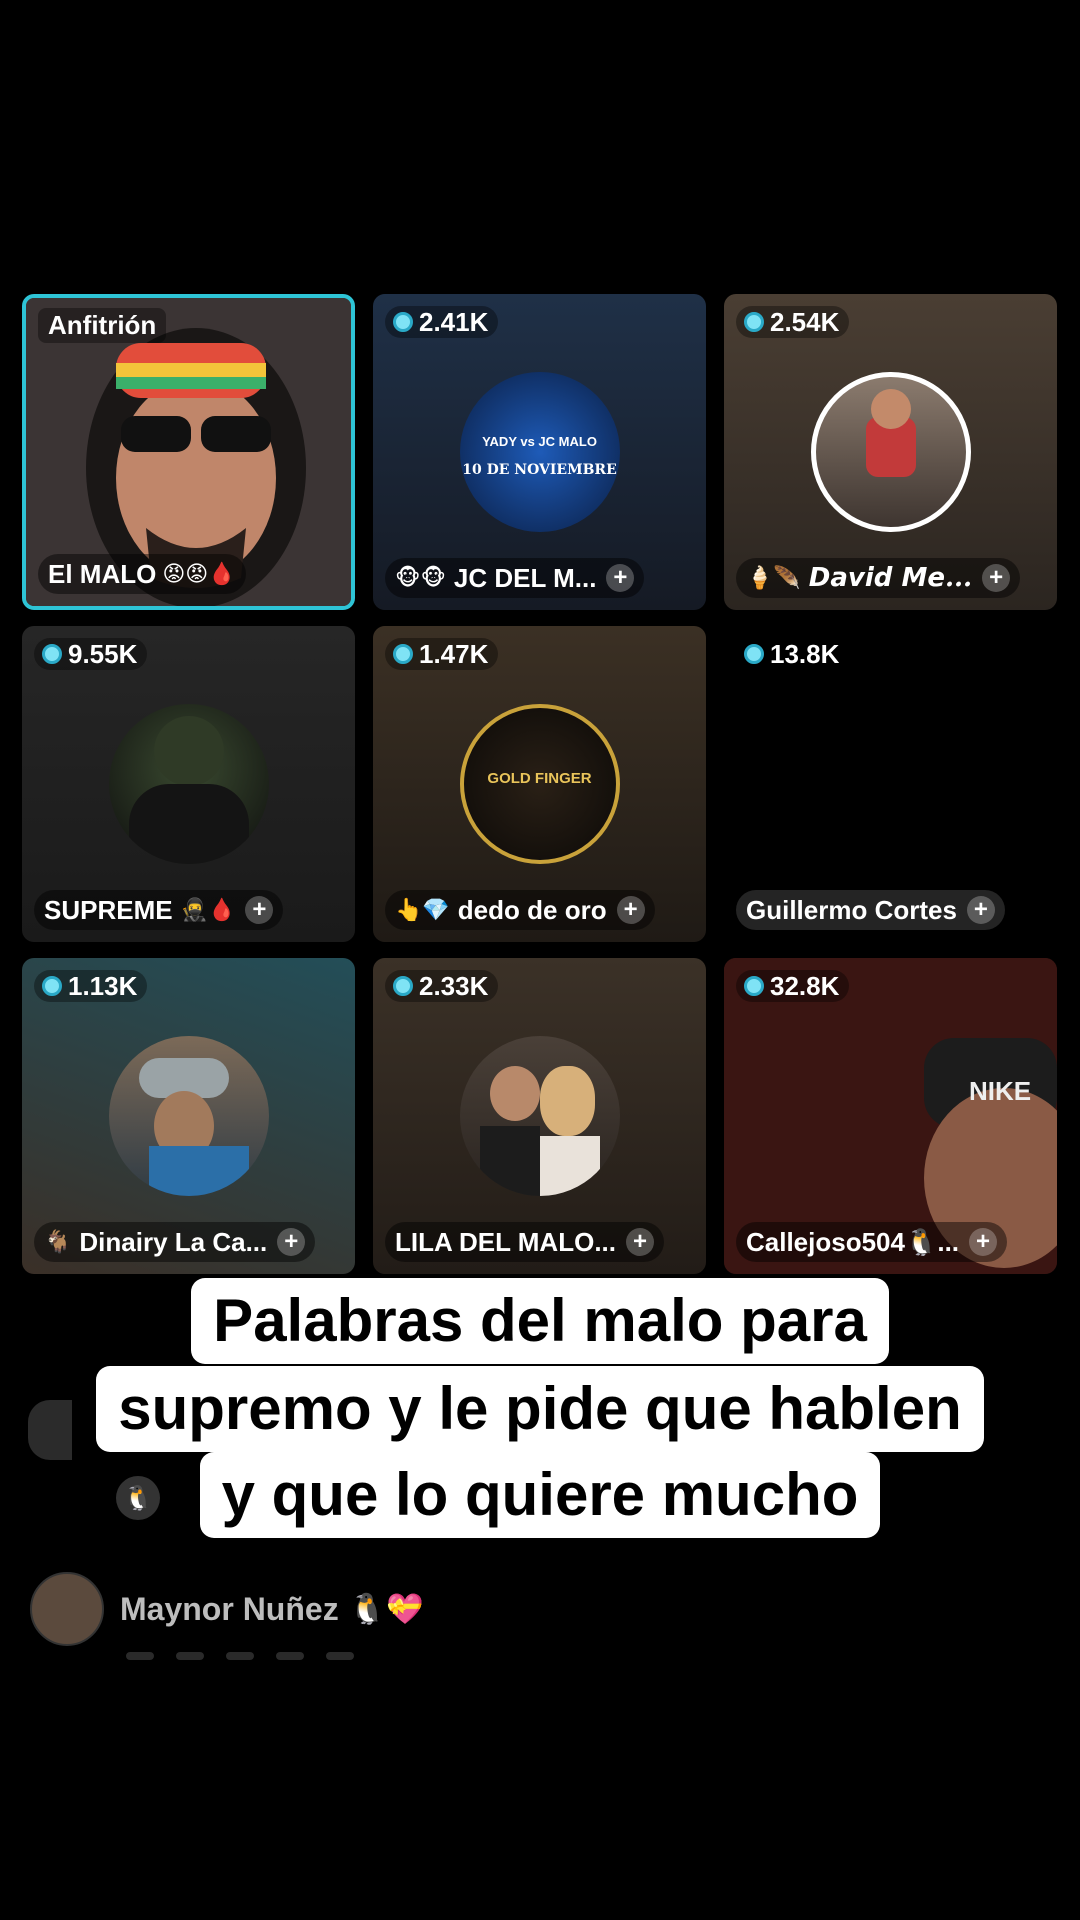 The image size is (1080, 1920). I want to click on guest-tile: 1.13K 🐐 Dinairy La Ca... +, so click(188, 1116).